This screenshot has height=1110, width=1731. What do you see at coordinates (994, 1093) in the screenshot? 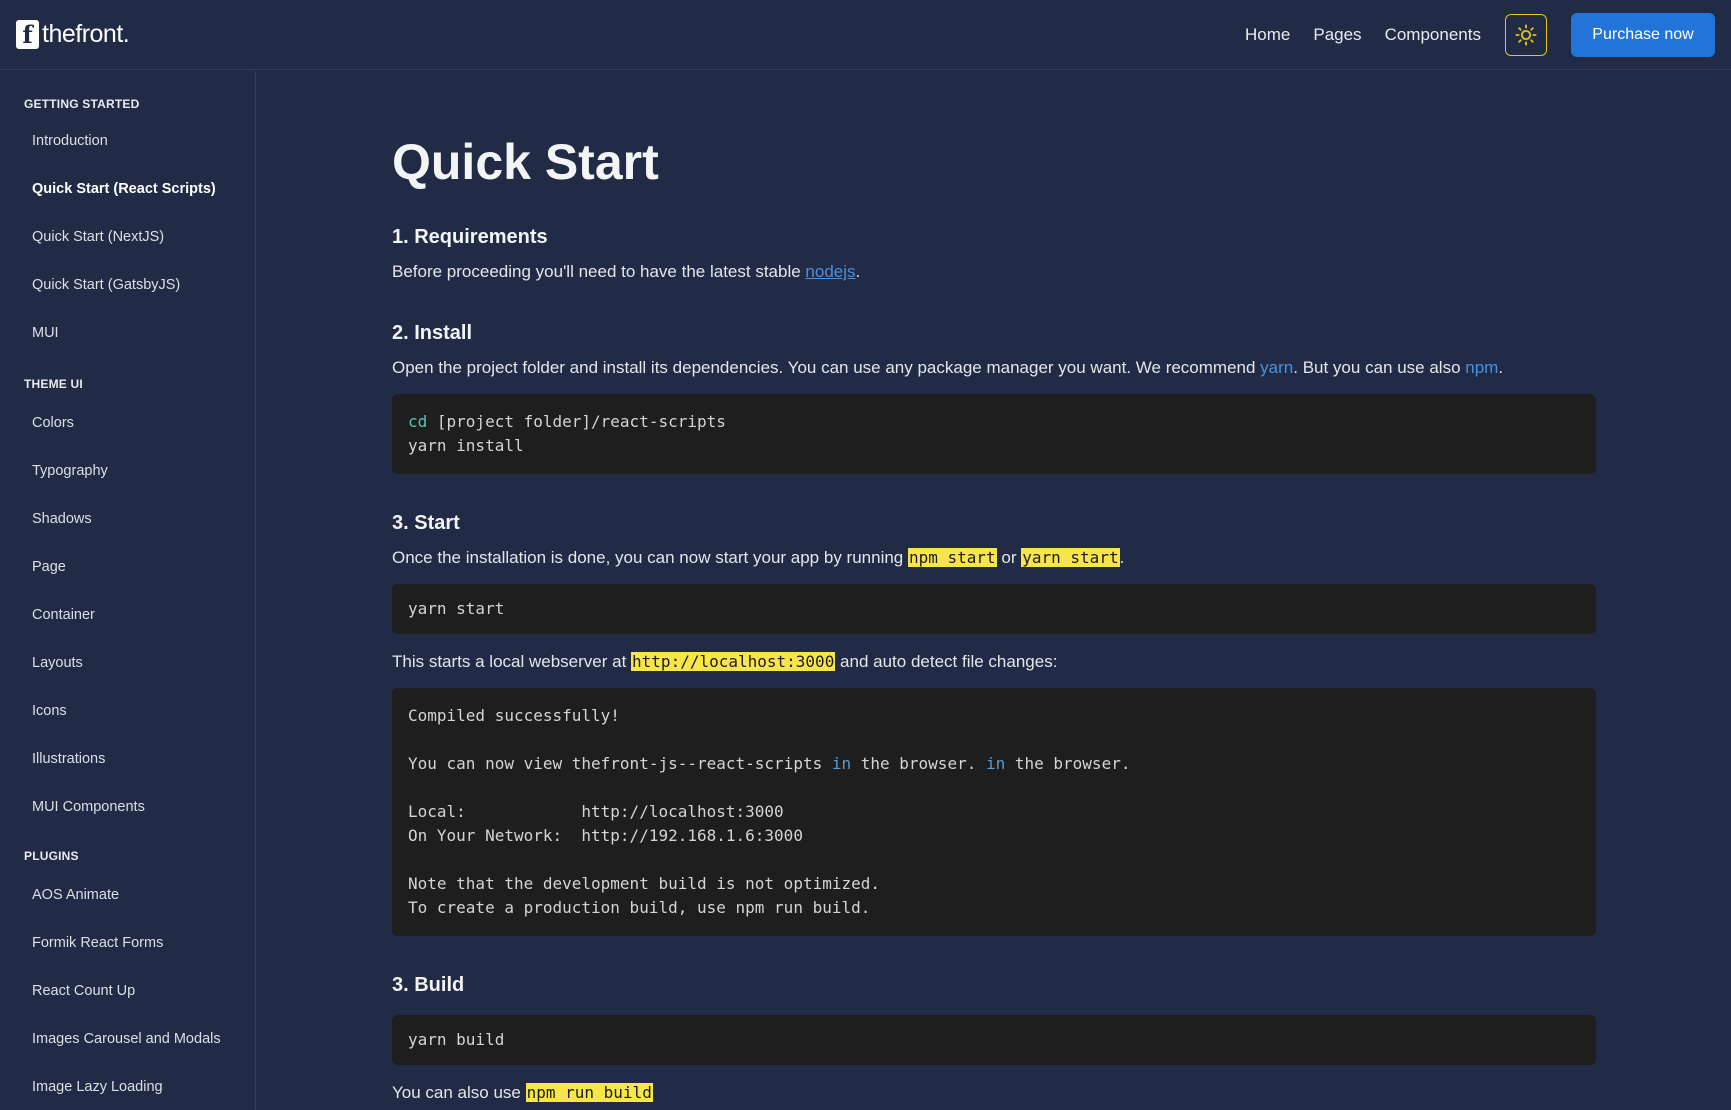
I see `build-trailing-text: You can also use npm run build` at bounding box center [994, 1093].